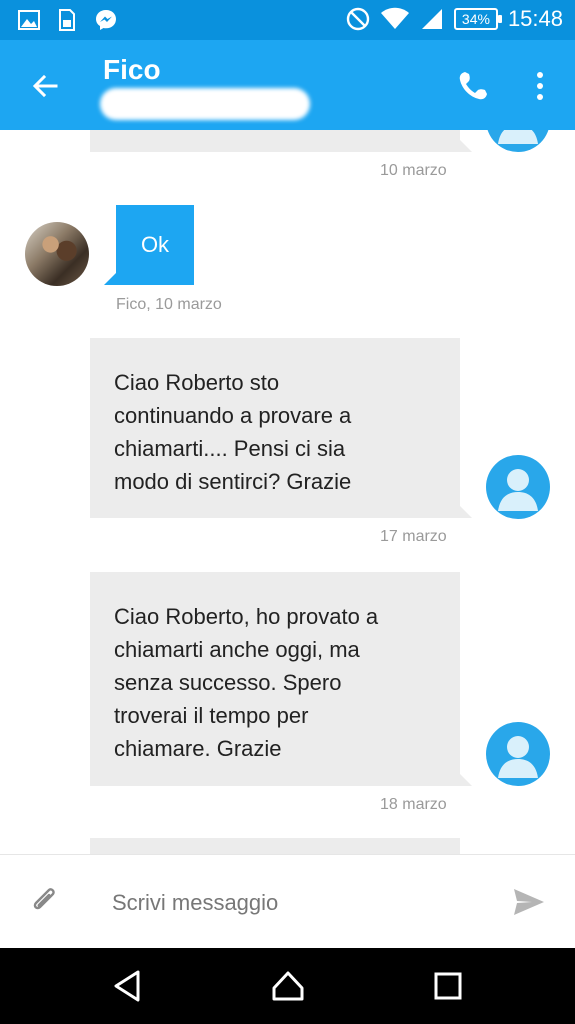  What do you see at coordinates (57, 254) in the screenshot?
I see `contact-avatar` at bounding box center [57, 254].